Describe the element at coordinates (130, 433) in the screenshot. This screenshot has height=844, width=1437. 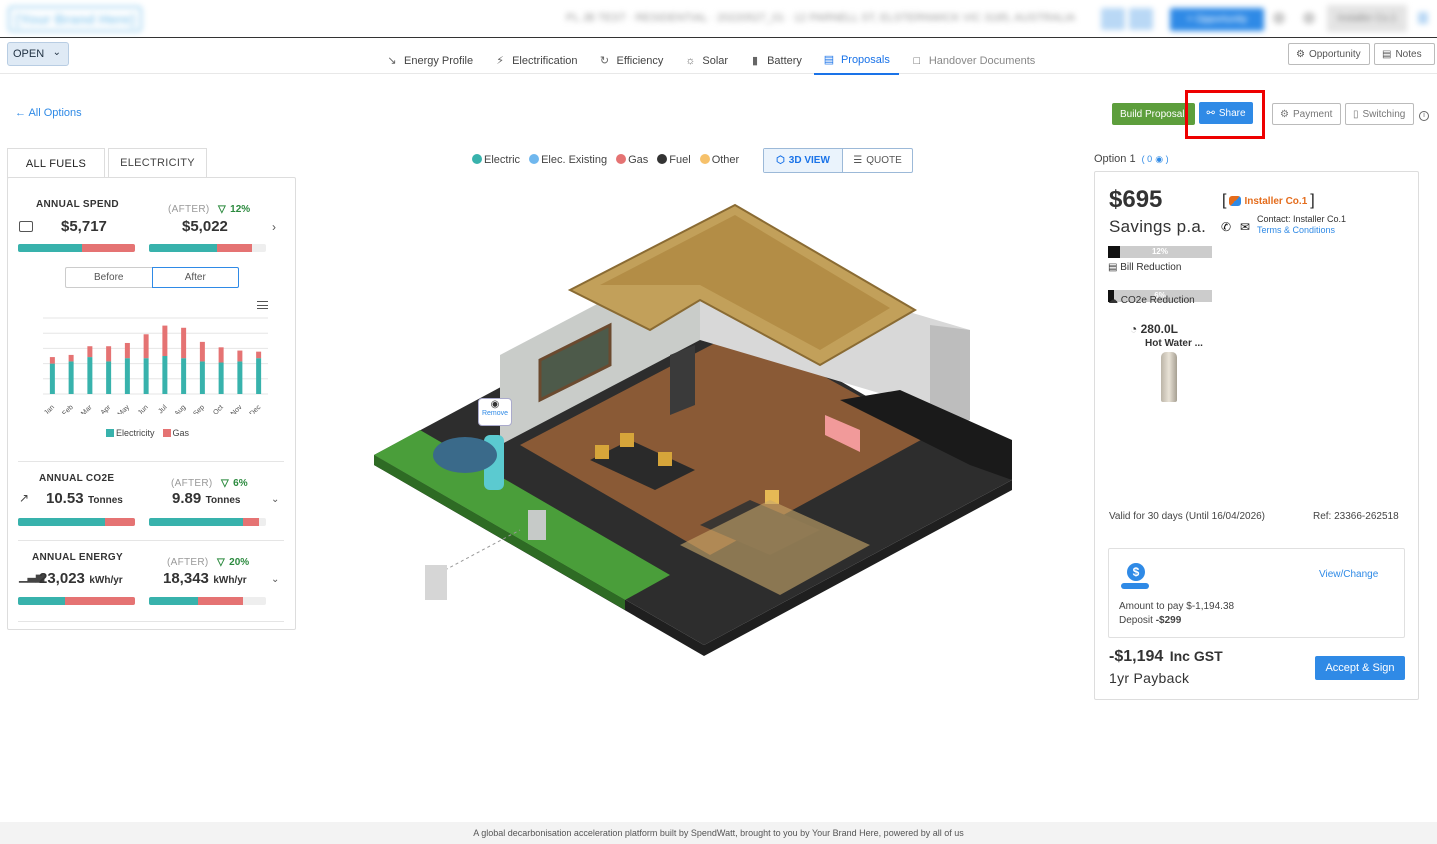
I see `legend-item: Electricity` at that location.